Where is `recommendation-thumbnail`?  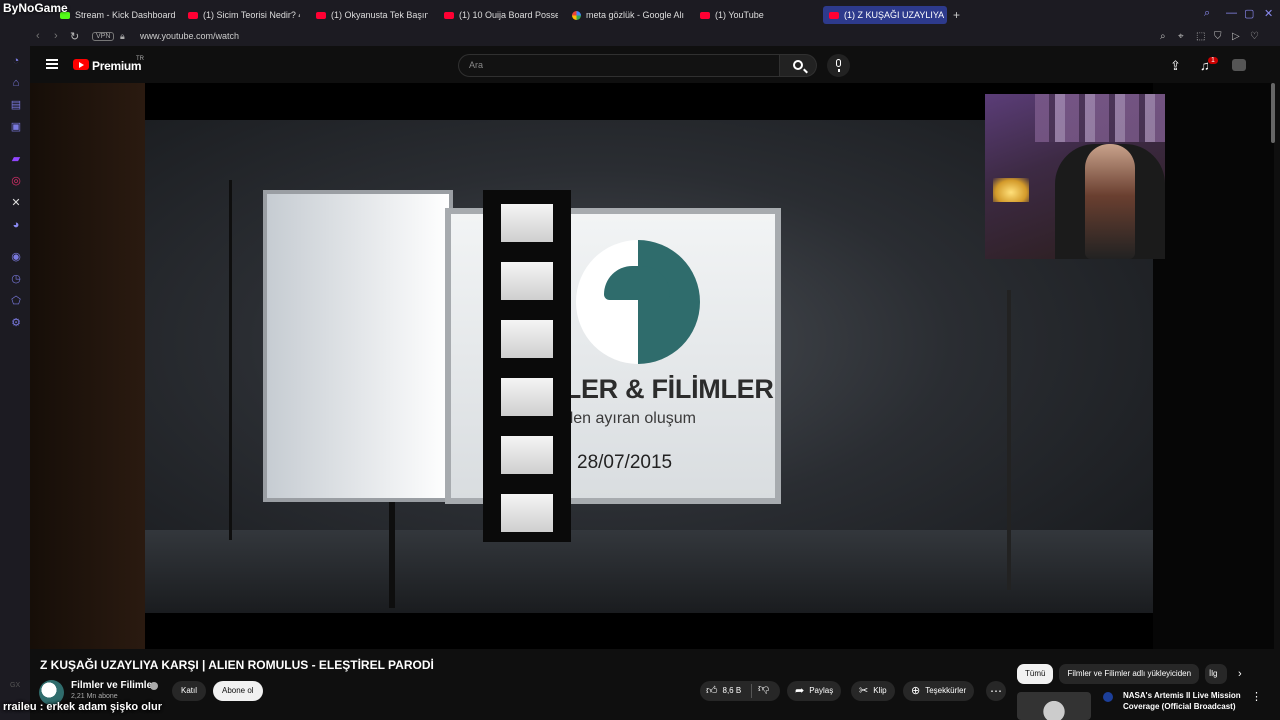
recommendation-thumbnail is located at coordinates (1054, 706).